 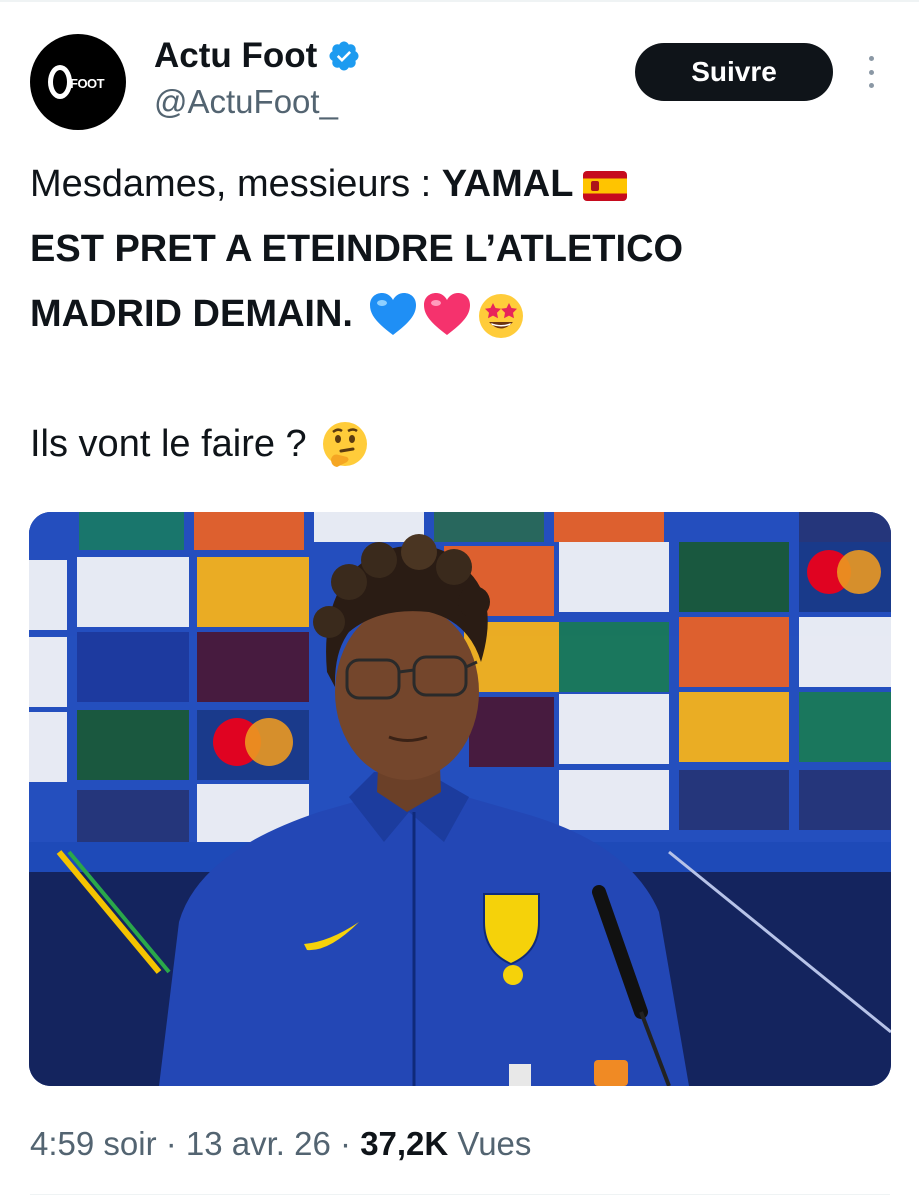 I want to click on avatar: FOOT, so click(x=78, y=82).